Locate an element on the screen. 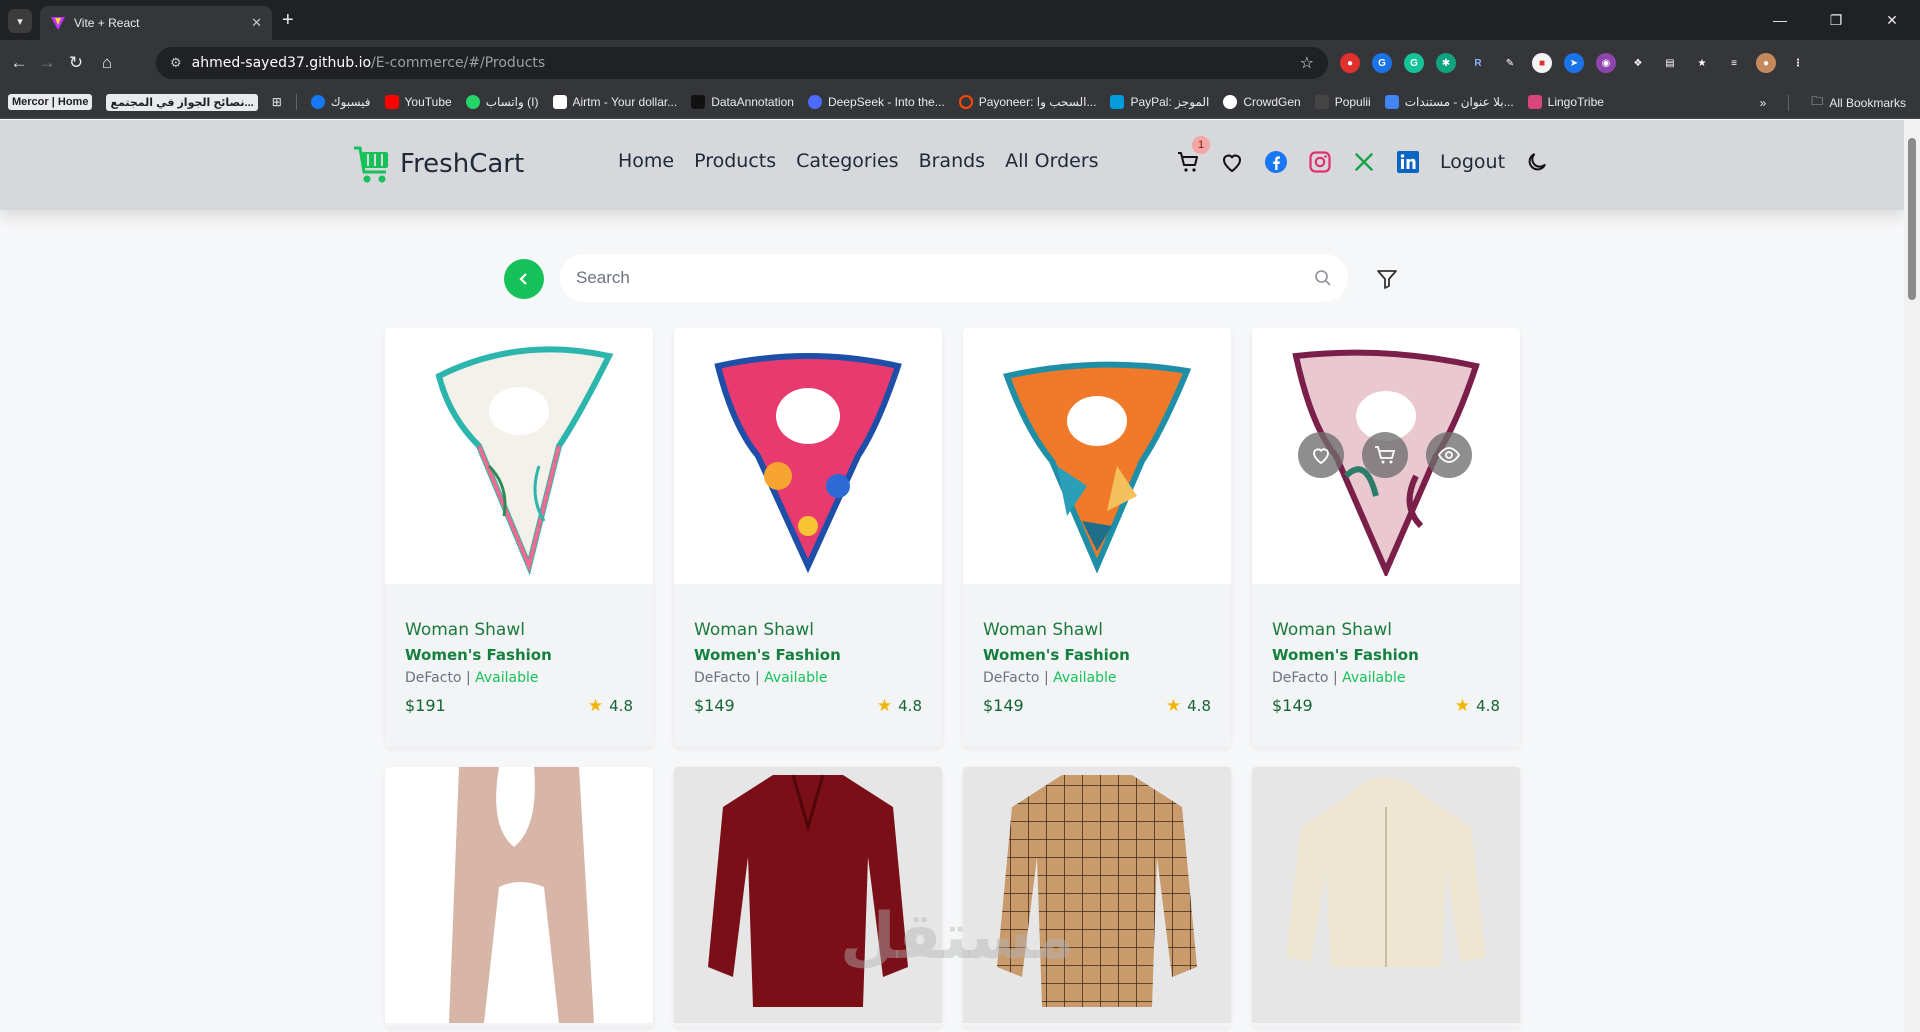  bookmark-item: YouTube is located at coordinates (418, 102).